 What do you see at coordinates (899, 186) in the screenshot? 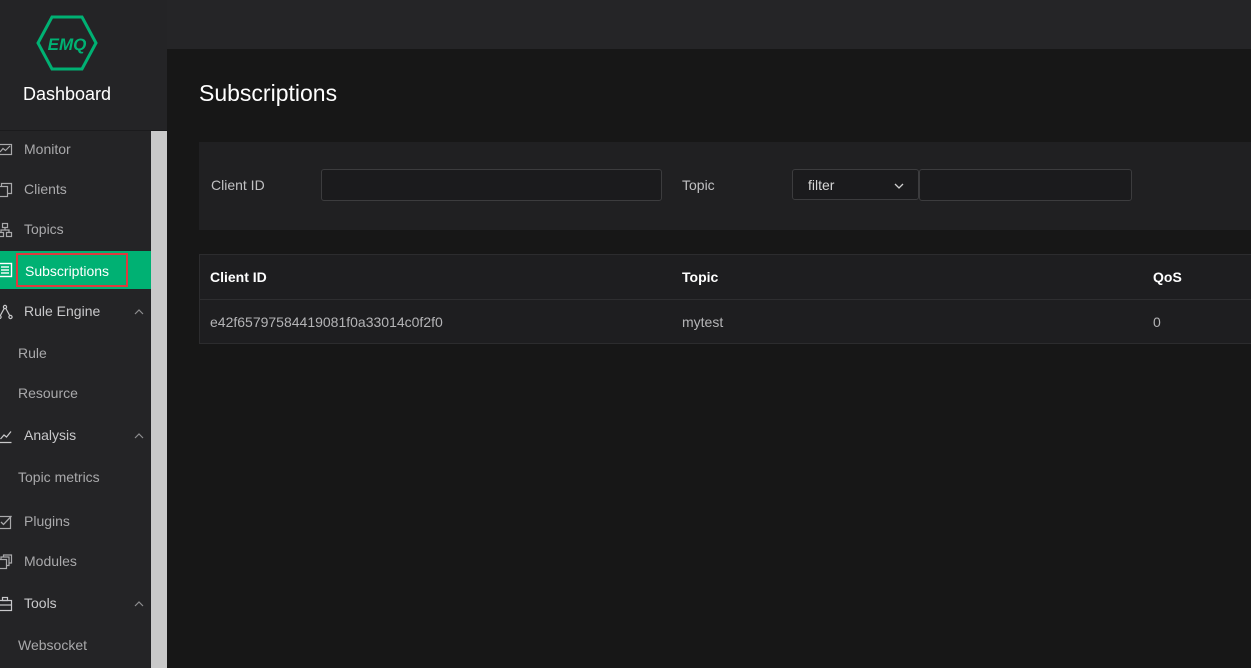
I see `chevron-down-icon` at bounding box center [899, 186].